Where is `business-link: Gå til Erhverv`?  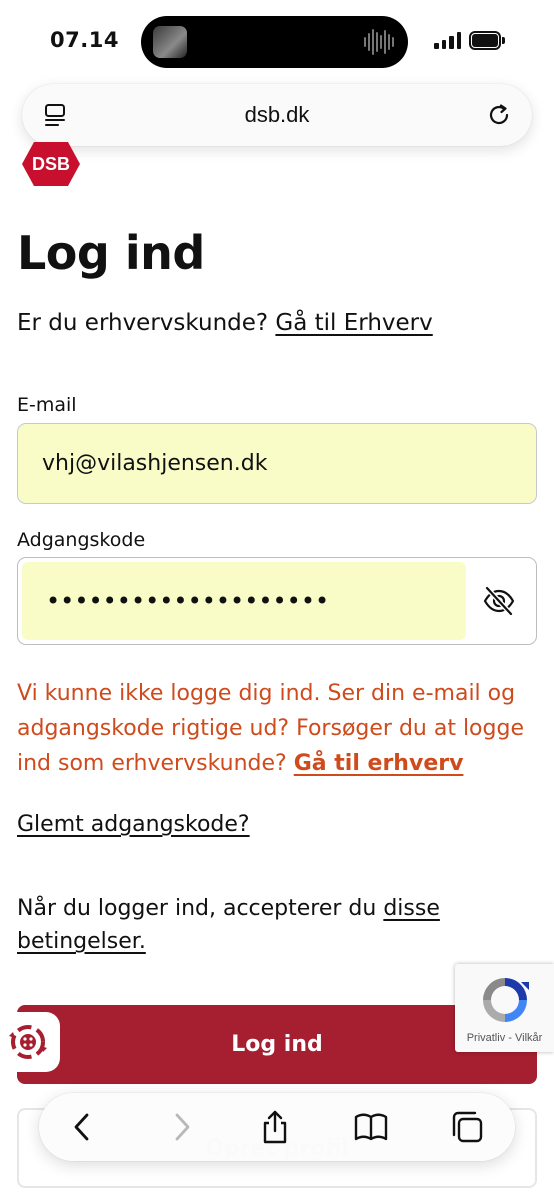 business-link: Gå til Erhverv is located at coordinates (353, 323).